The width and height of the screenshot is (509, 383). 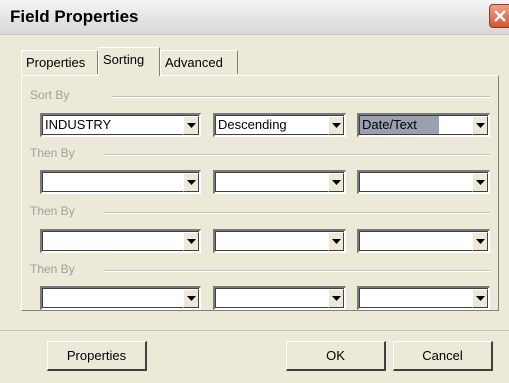 What do you see at coordinates (254, 330) in the screenshot?
I see `footer-separator` at bounding box center [254, 330].